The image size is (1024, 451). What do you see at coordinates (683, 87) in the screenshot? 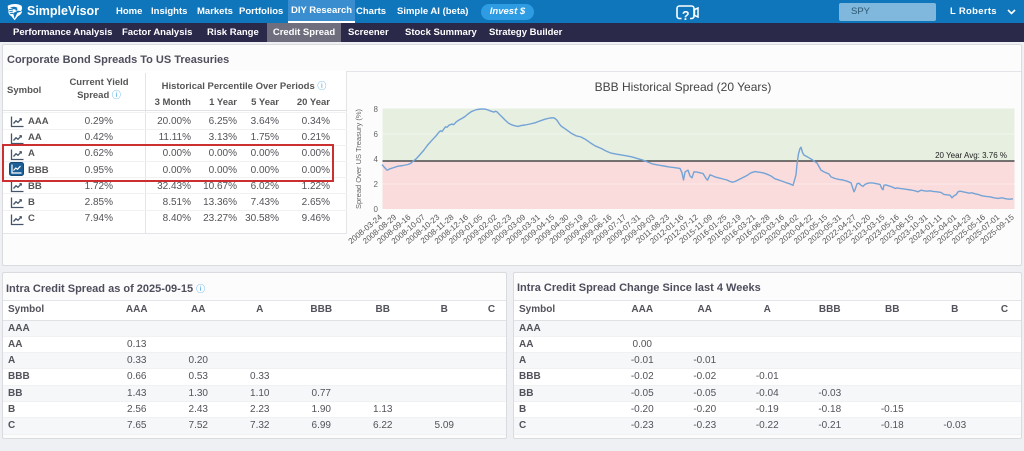
I see `svg-text:BBB Historical Spread (20 Year: BBB Historical Spread (20 Years)` at bounding box center [683, 87].